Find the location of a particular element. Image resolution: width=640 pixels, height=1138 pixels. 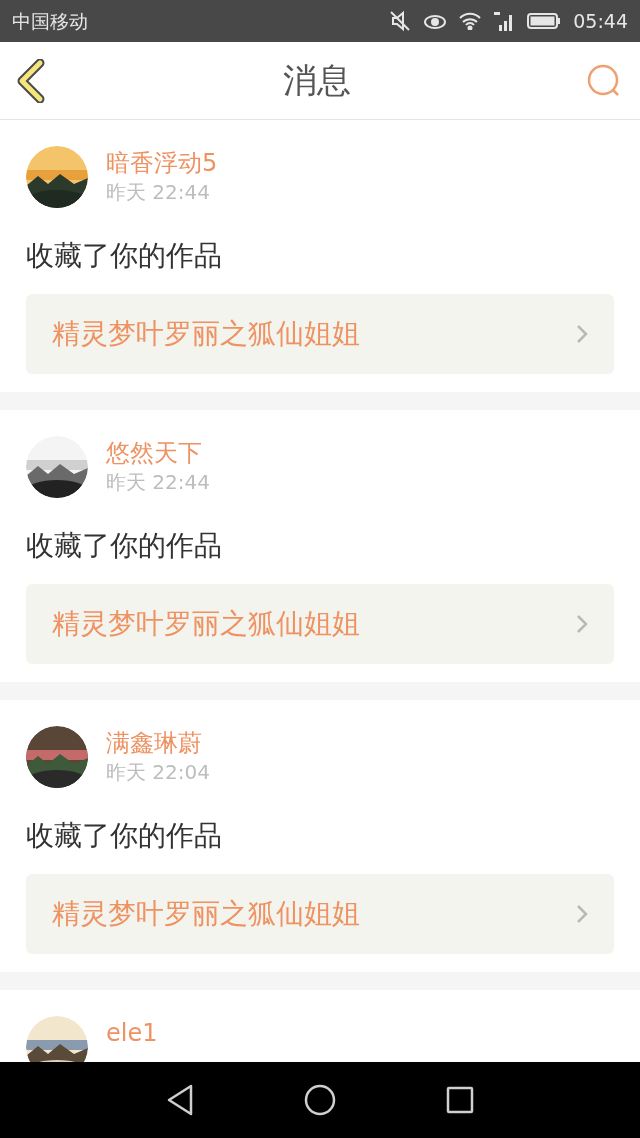

user-name: 暗香浮动5 is located at coordinates (162, 163).